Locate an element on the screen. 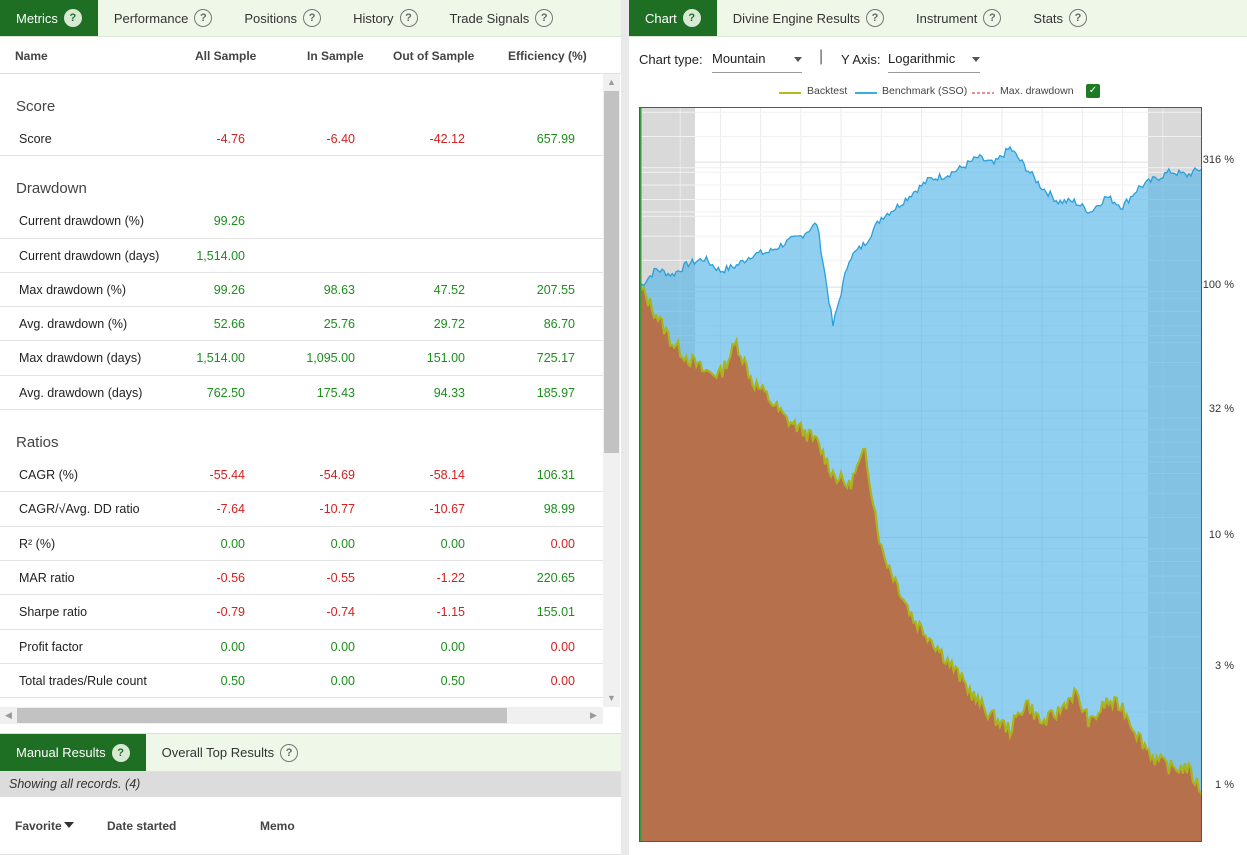 Image resolution: width=1247 pixels, height=855 pixels. metric-value: -0.79 is located at coordinates (231, 612).